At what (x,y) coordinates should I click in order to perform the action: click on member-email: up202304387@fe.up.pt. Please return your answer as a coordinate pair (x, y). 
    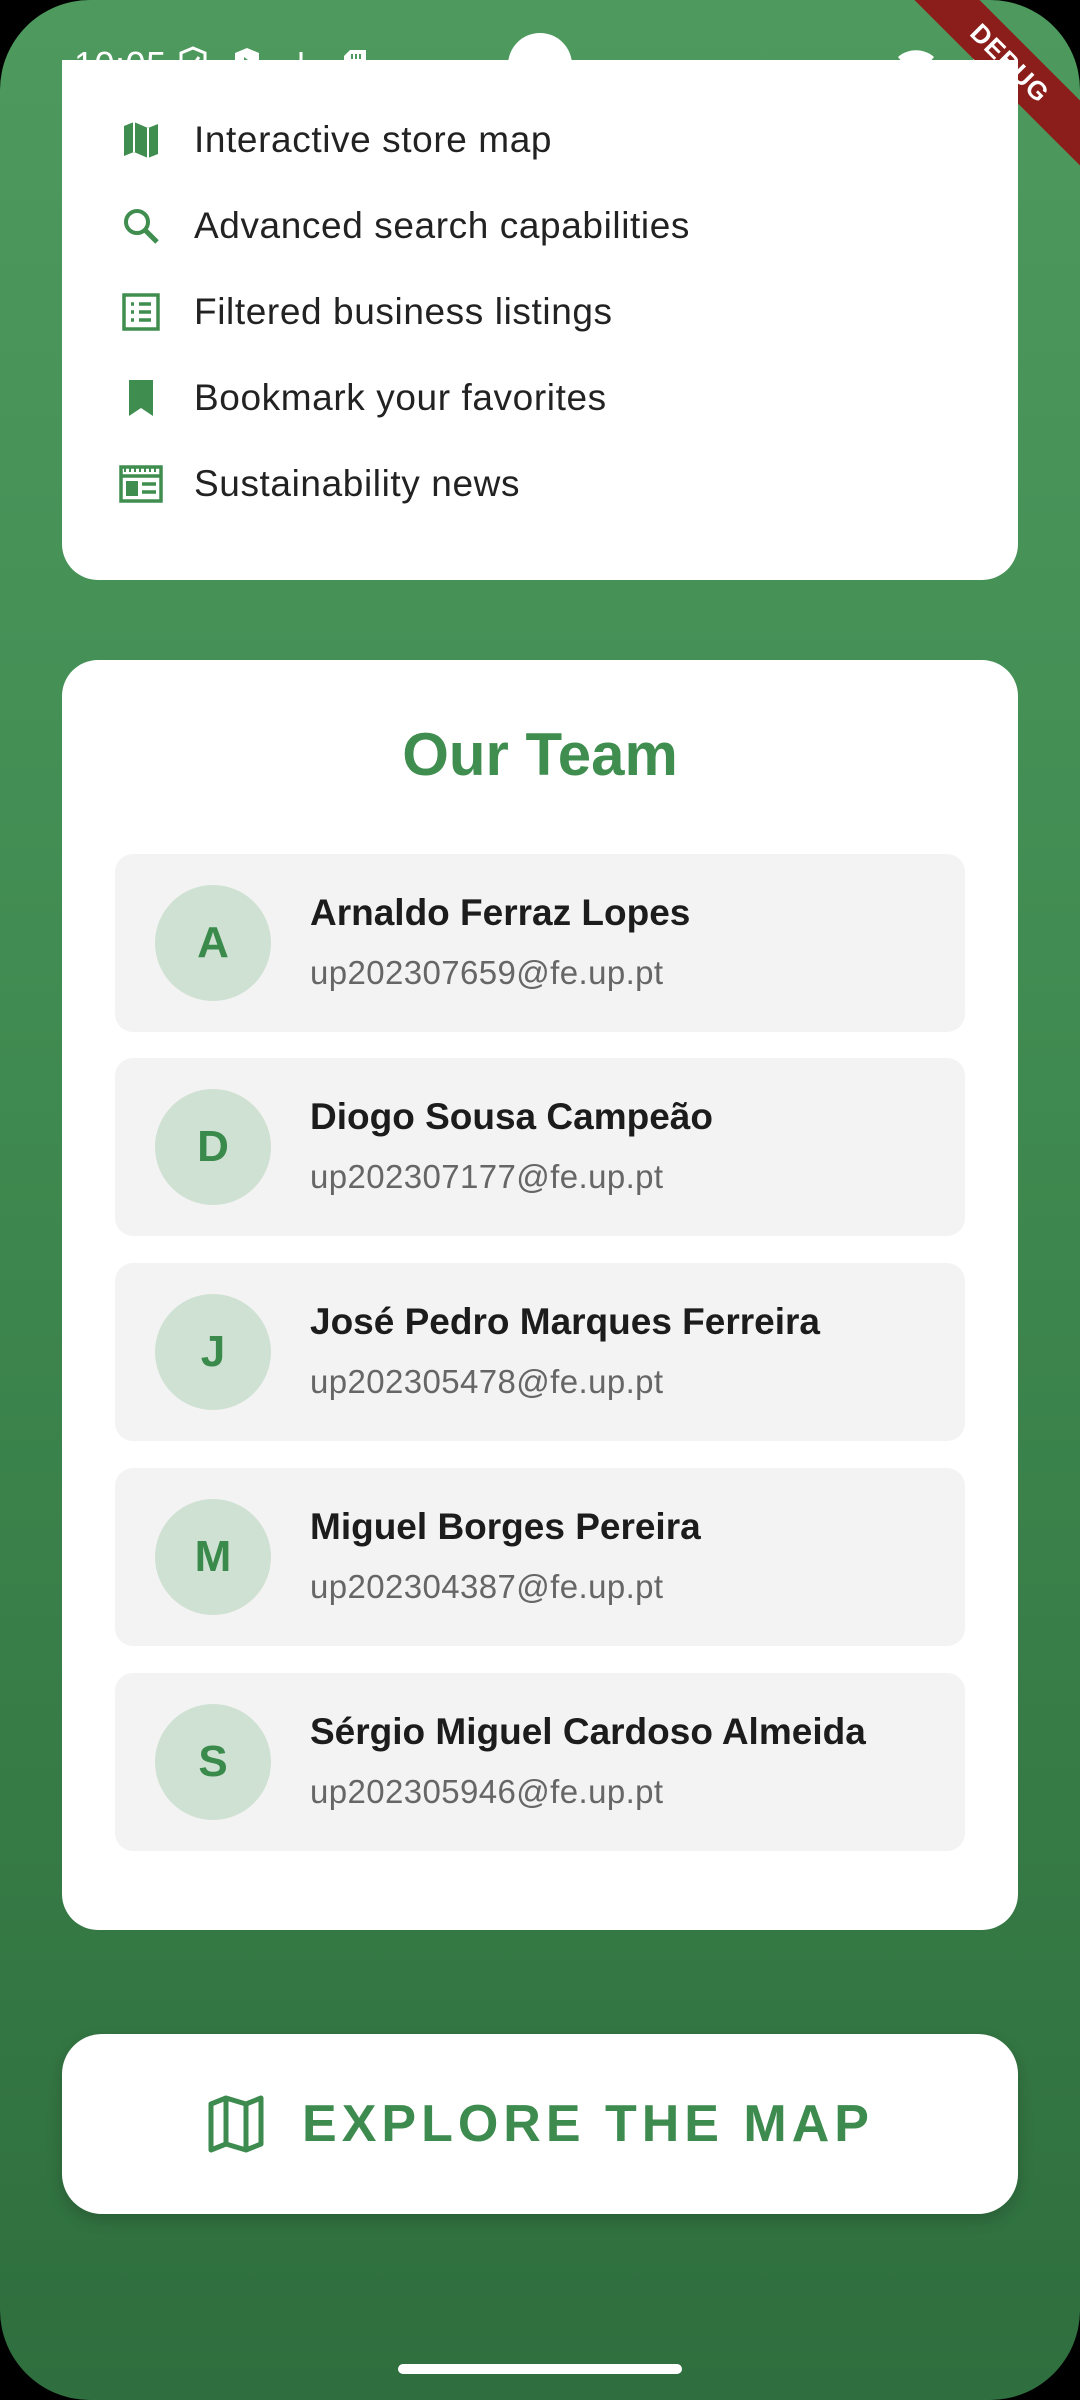
    Looking at the image, I should click on (487, 1586).